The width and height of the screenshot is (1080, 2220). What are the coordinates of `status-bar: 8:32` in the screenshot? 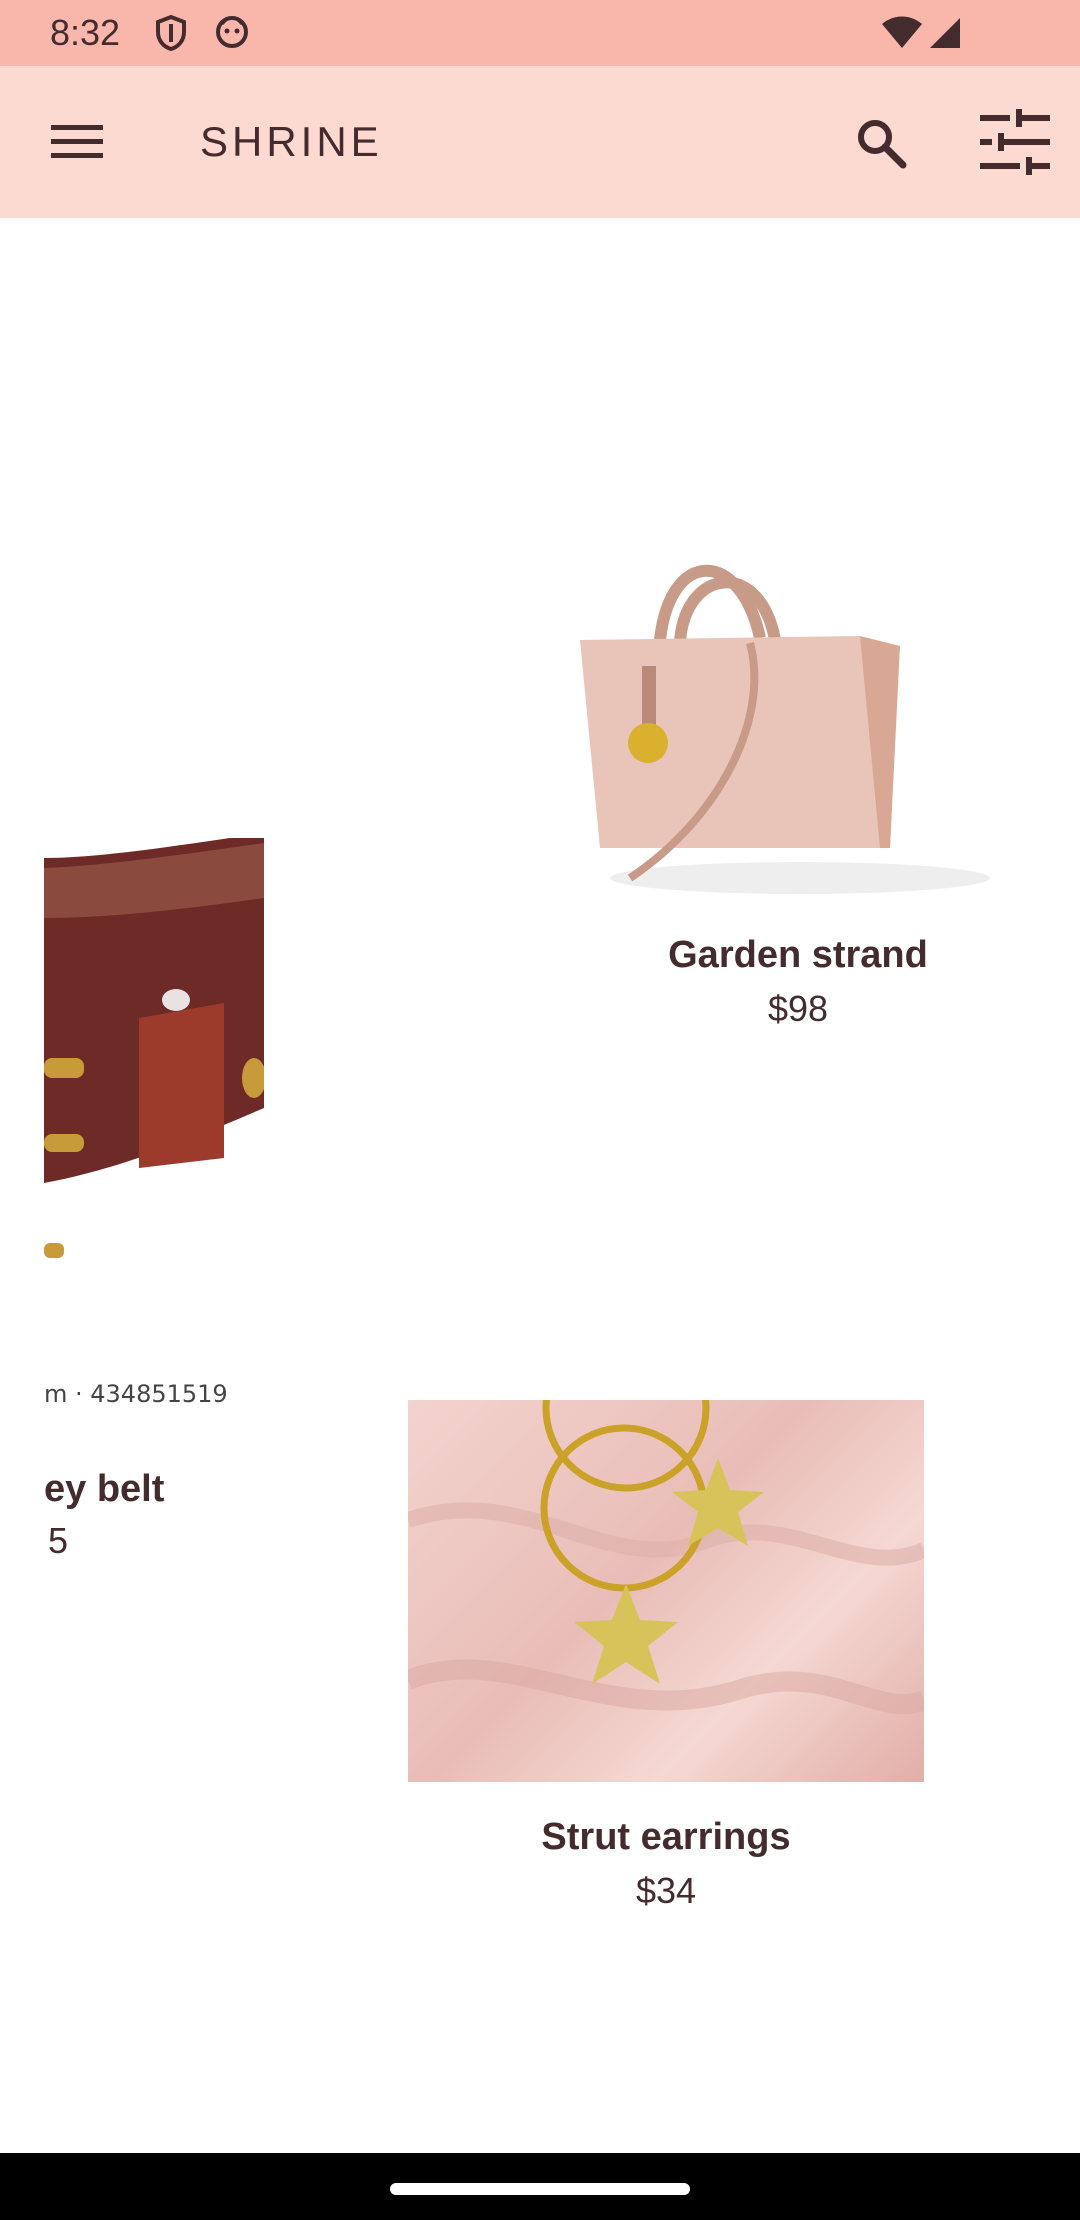 It's located at (540, 33).